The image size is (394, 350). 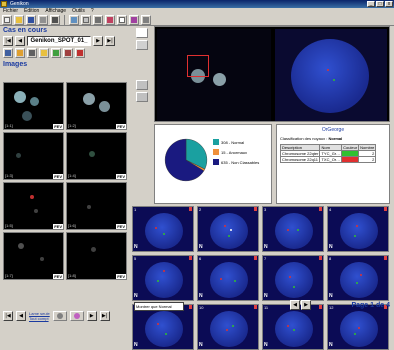 What do you see at coordinates (142, 45) in the screenshot?
I see `roi-tool` at bounding box center [142, 45].